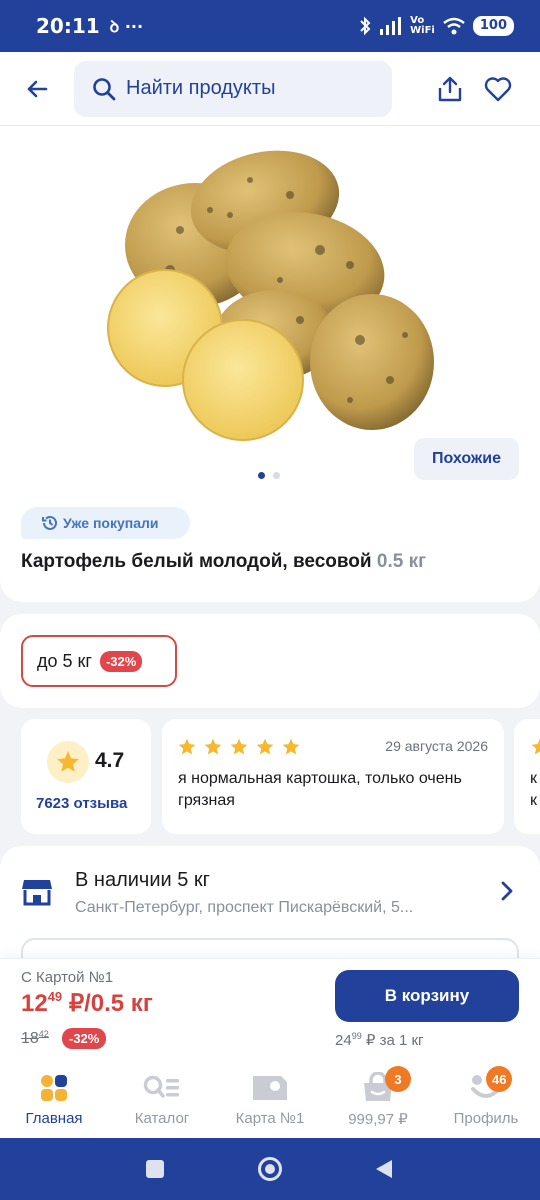  I want to click on rating-summary: 4.7 7623 отзыва, so click(86, 776).